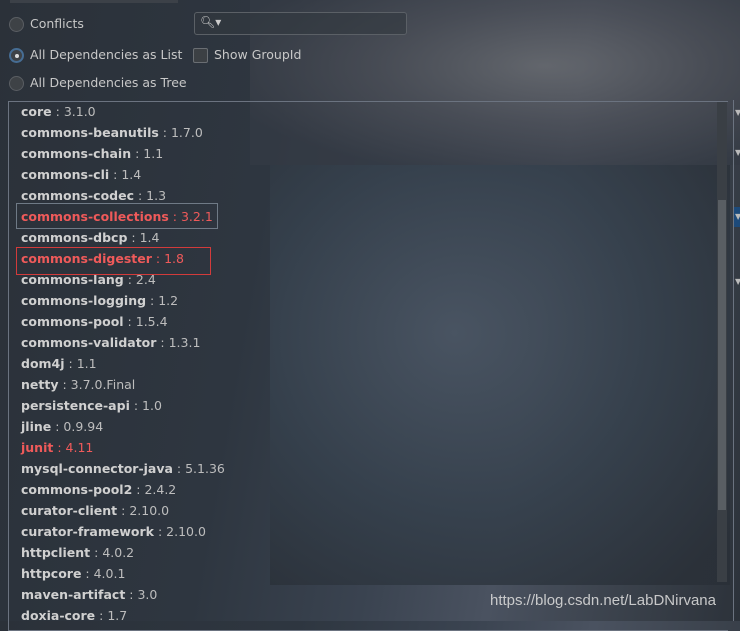 The height and width of the screenshot is (631, 740). Describe the element at coordinates (58, 111) in the screenshot. I see `dependency-row: core : 3.1.0` at that location.